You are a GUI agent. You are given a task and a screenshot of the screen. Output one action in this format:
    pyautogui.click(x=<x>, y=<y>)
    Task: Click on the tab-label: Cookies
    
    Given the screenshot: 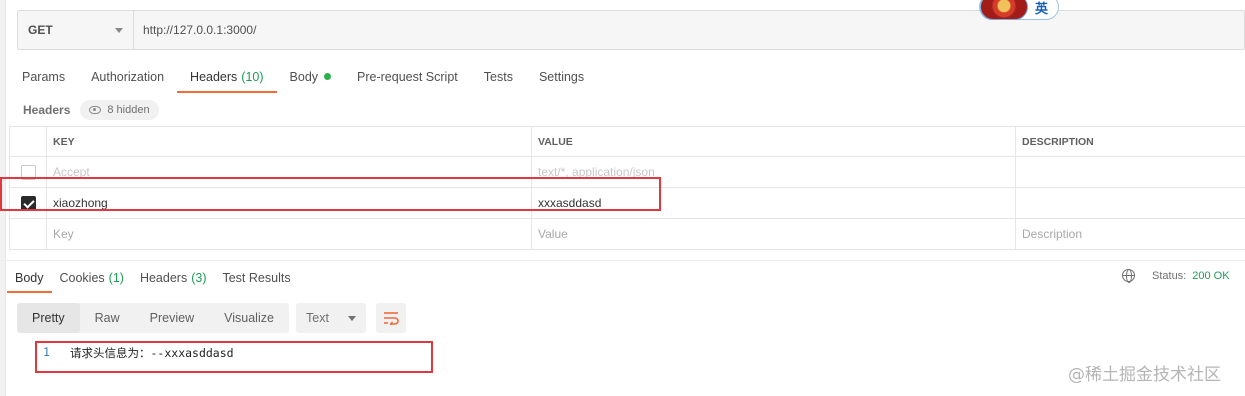 What is the action you would take?
    pyautogui.click(x=82, y=278)
    